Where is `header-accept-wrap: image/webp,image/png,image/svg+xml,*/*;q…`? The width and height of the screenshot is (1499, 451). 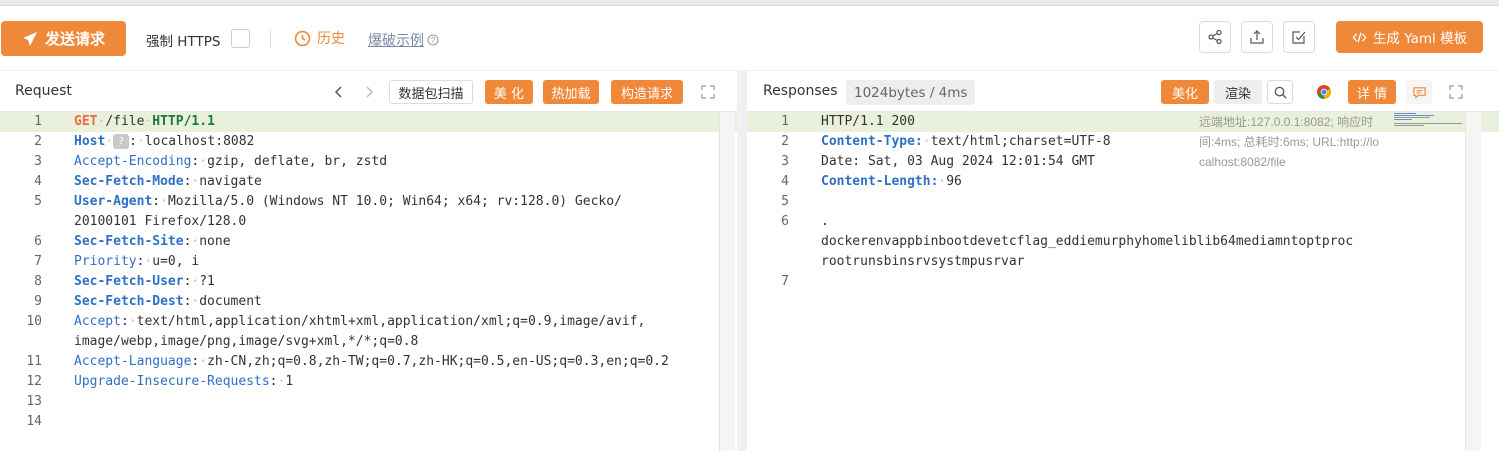
header-accept-wrap: image/webp,image/png,image/svg+xml,*/*;q… is located at coordinates (246, 342).